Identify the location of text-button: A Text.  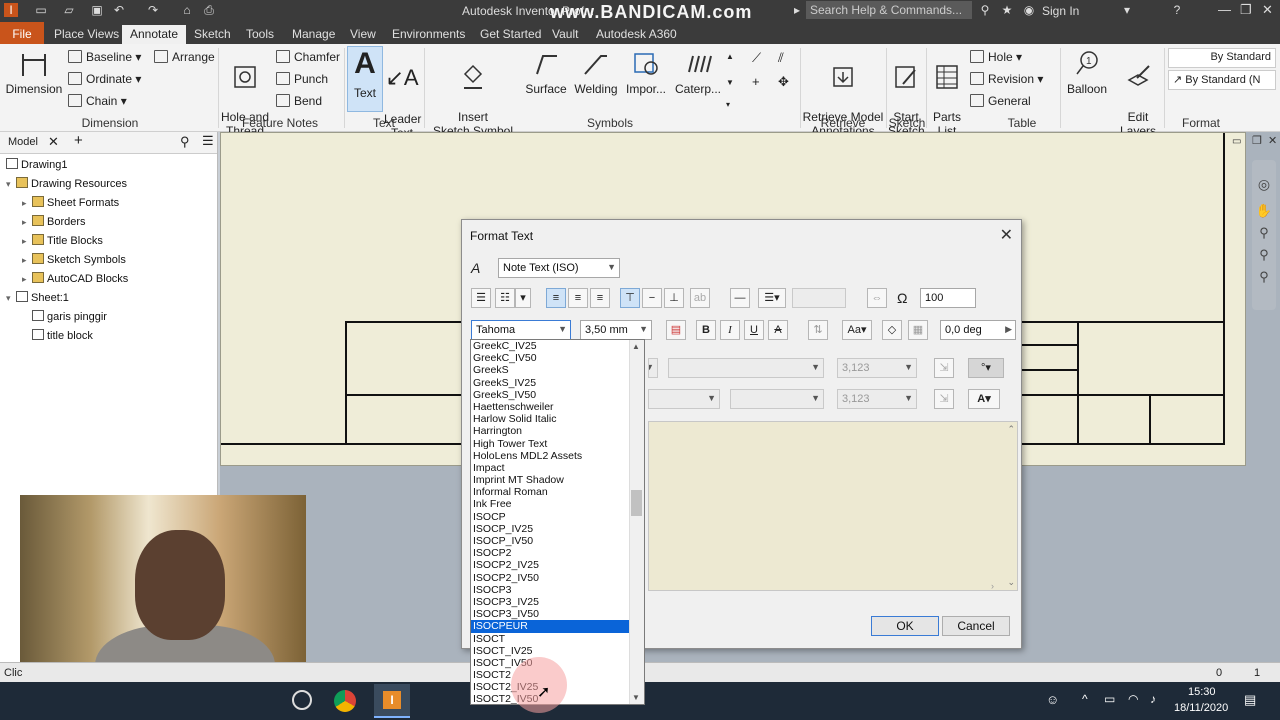
(365, 74).